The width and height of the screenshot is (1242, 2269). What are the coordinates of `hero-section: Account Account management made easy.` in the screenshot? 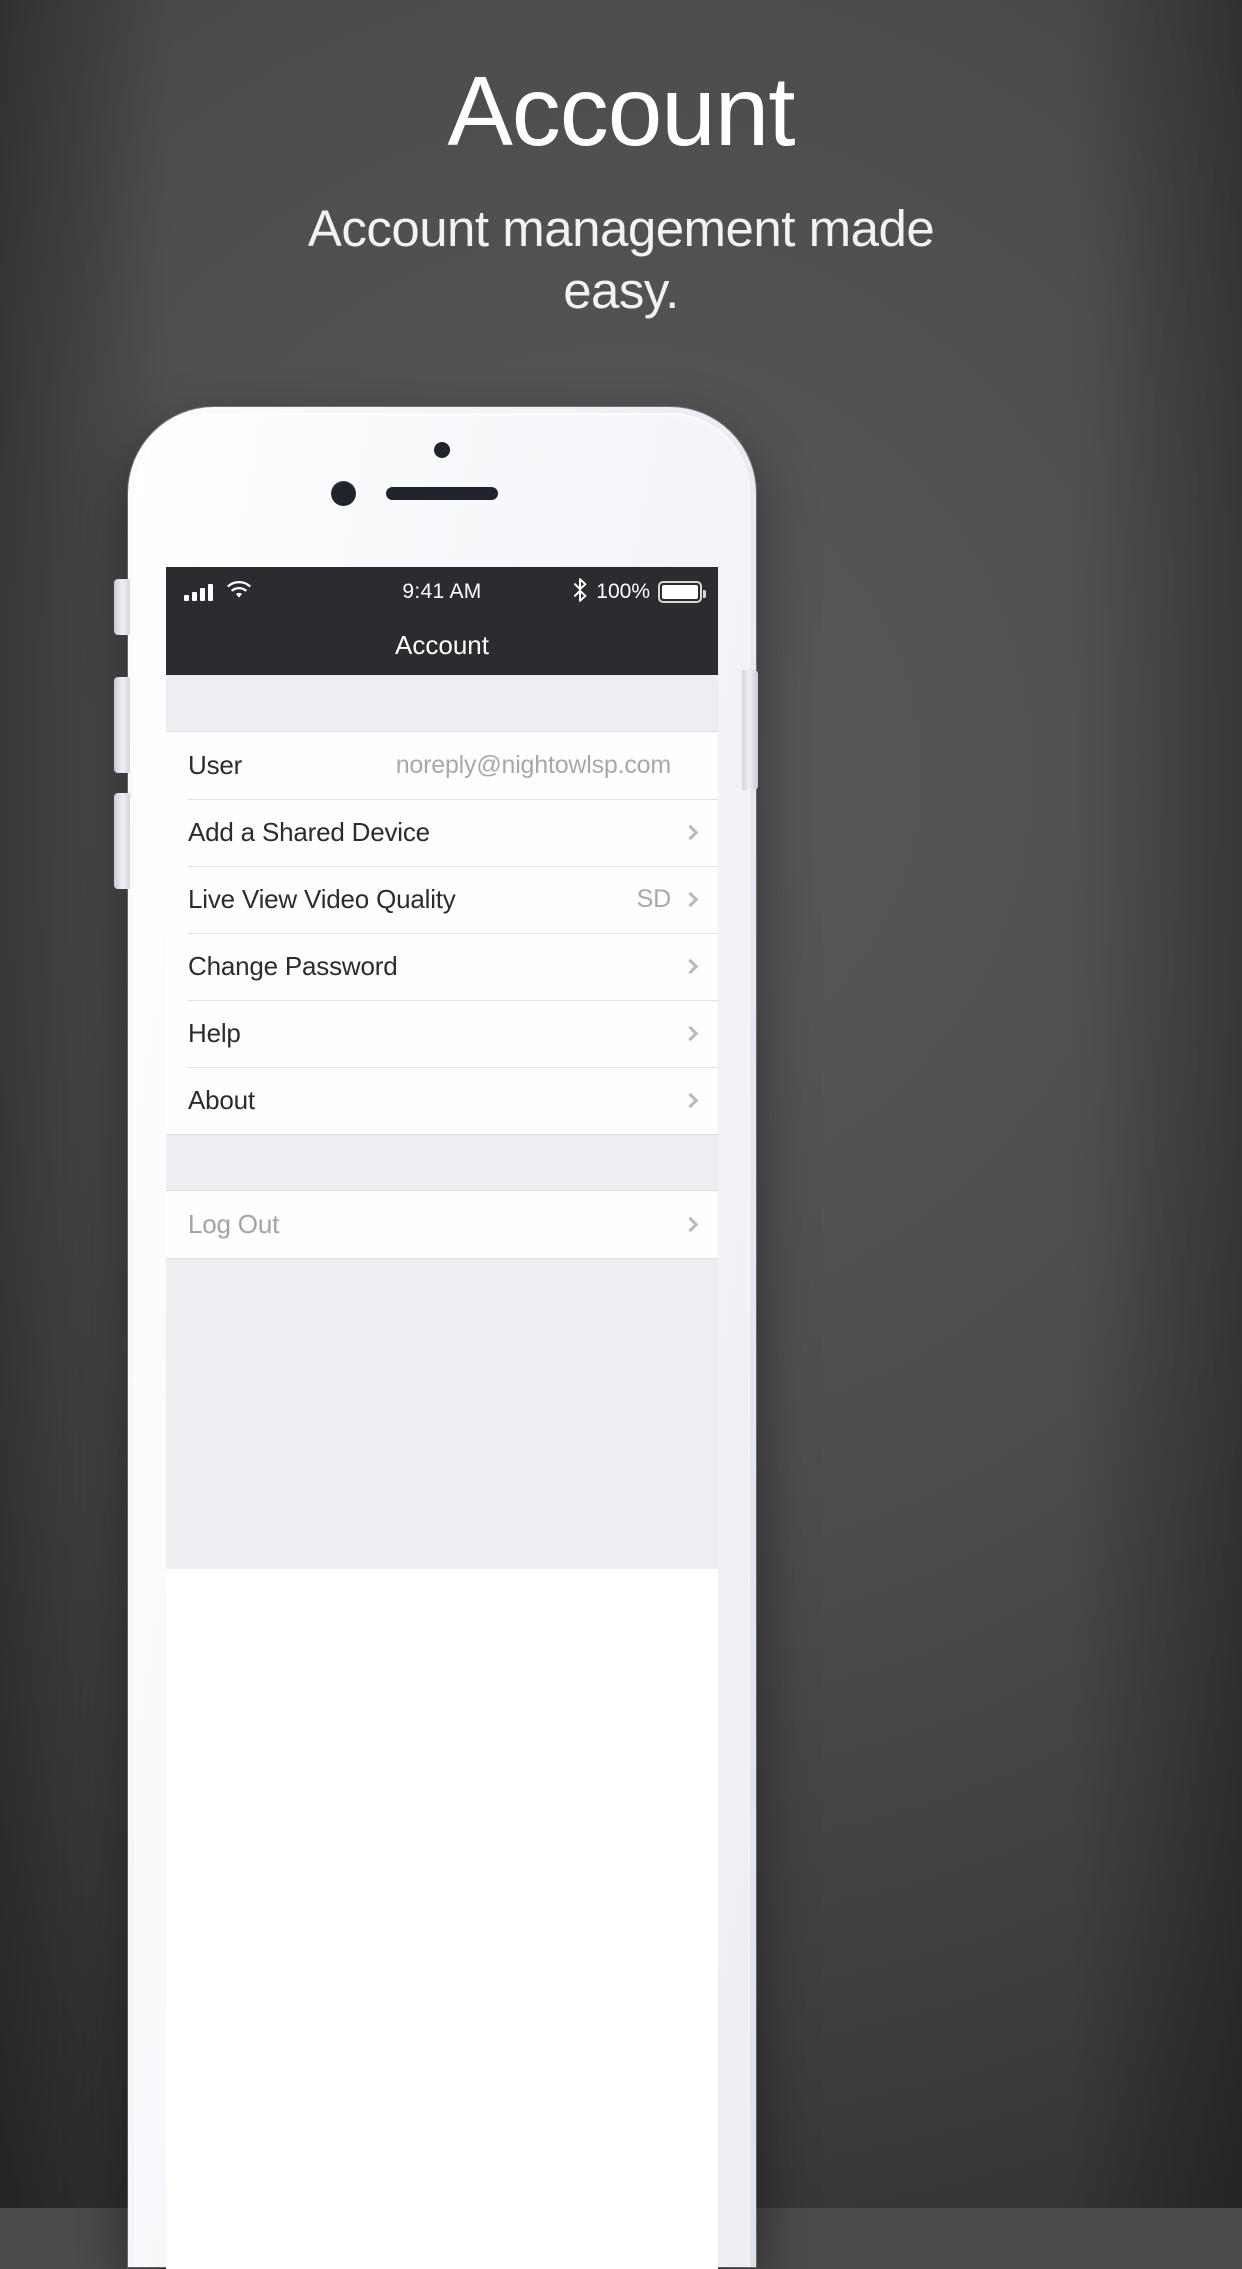 It's located at (621, 161).